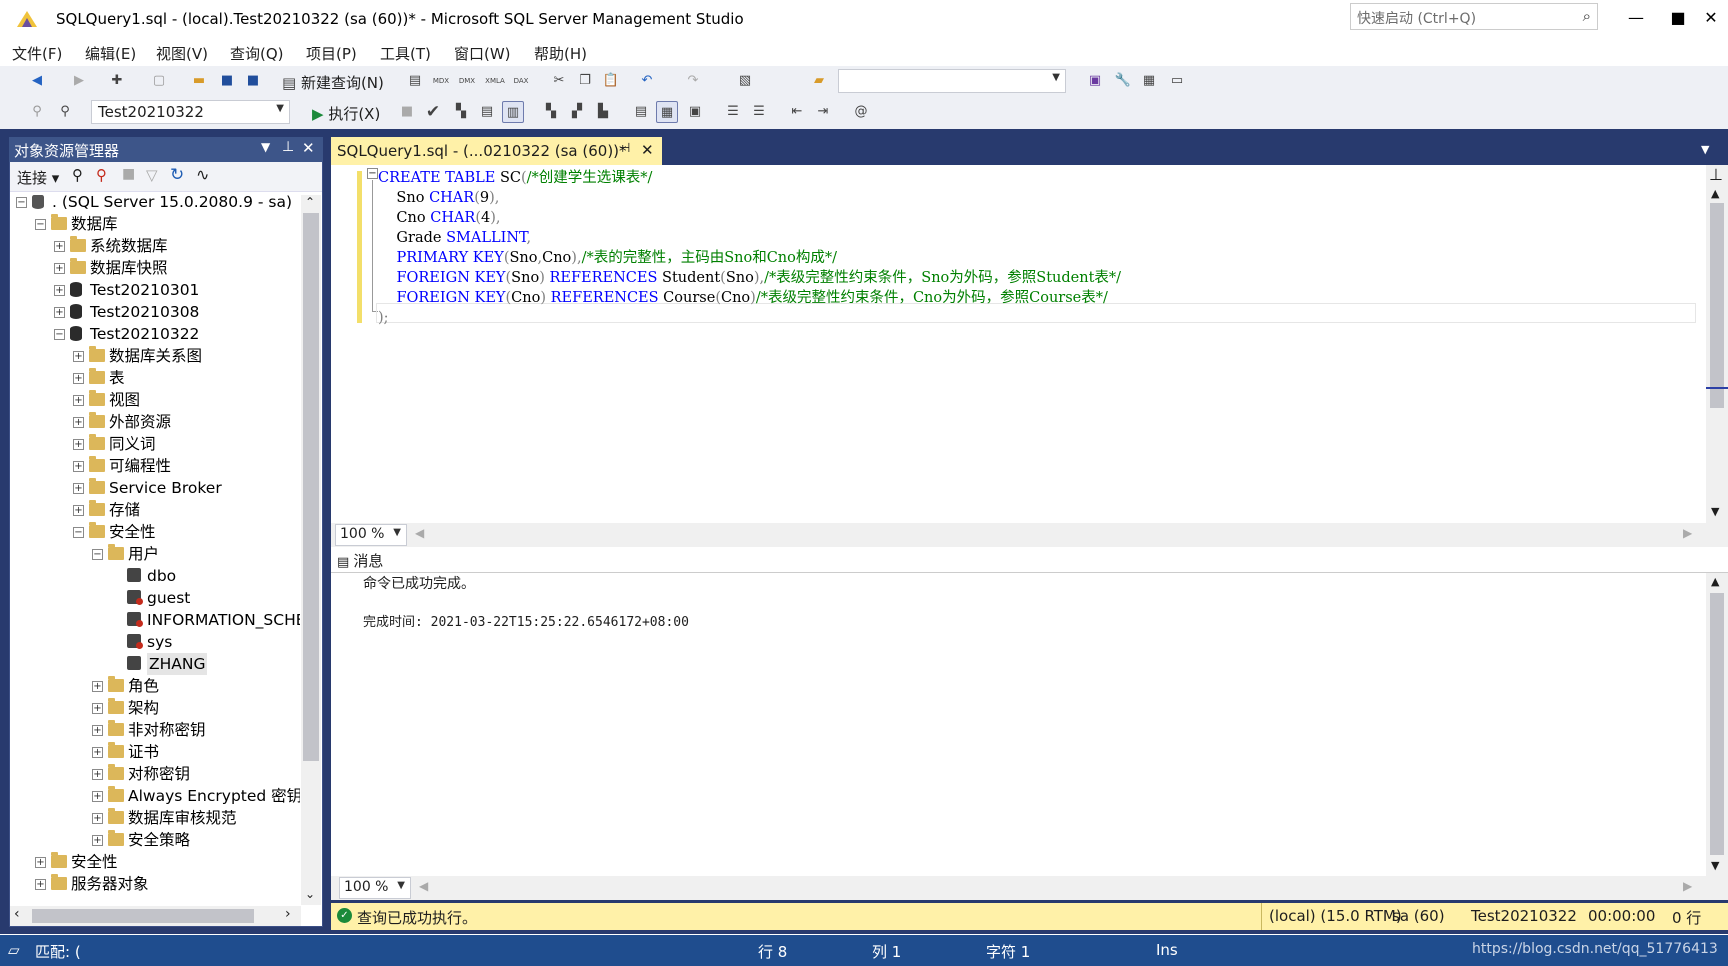 This screenshot has width=1728, height=966. Describe the element at coordinates (559, 81) in the screenshot. I see `cut-icon: ✂` at that location.